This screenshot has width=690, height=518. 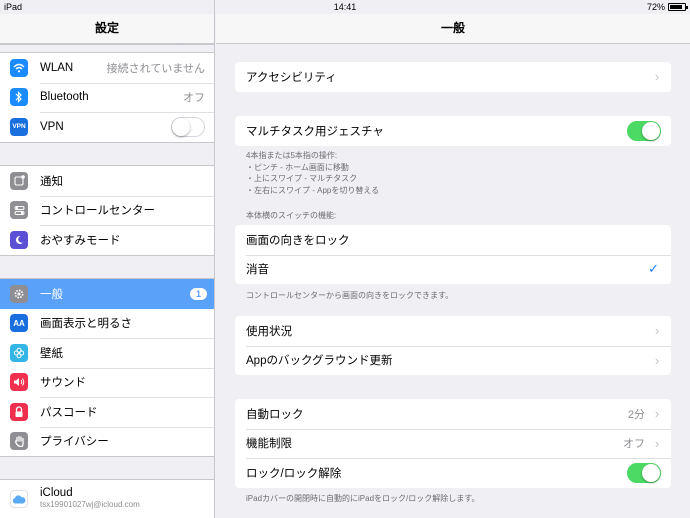 What do you see at coordinates (678, 7) in the screenshot?
I see `battery-icon` at bounding box center [678, 7].